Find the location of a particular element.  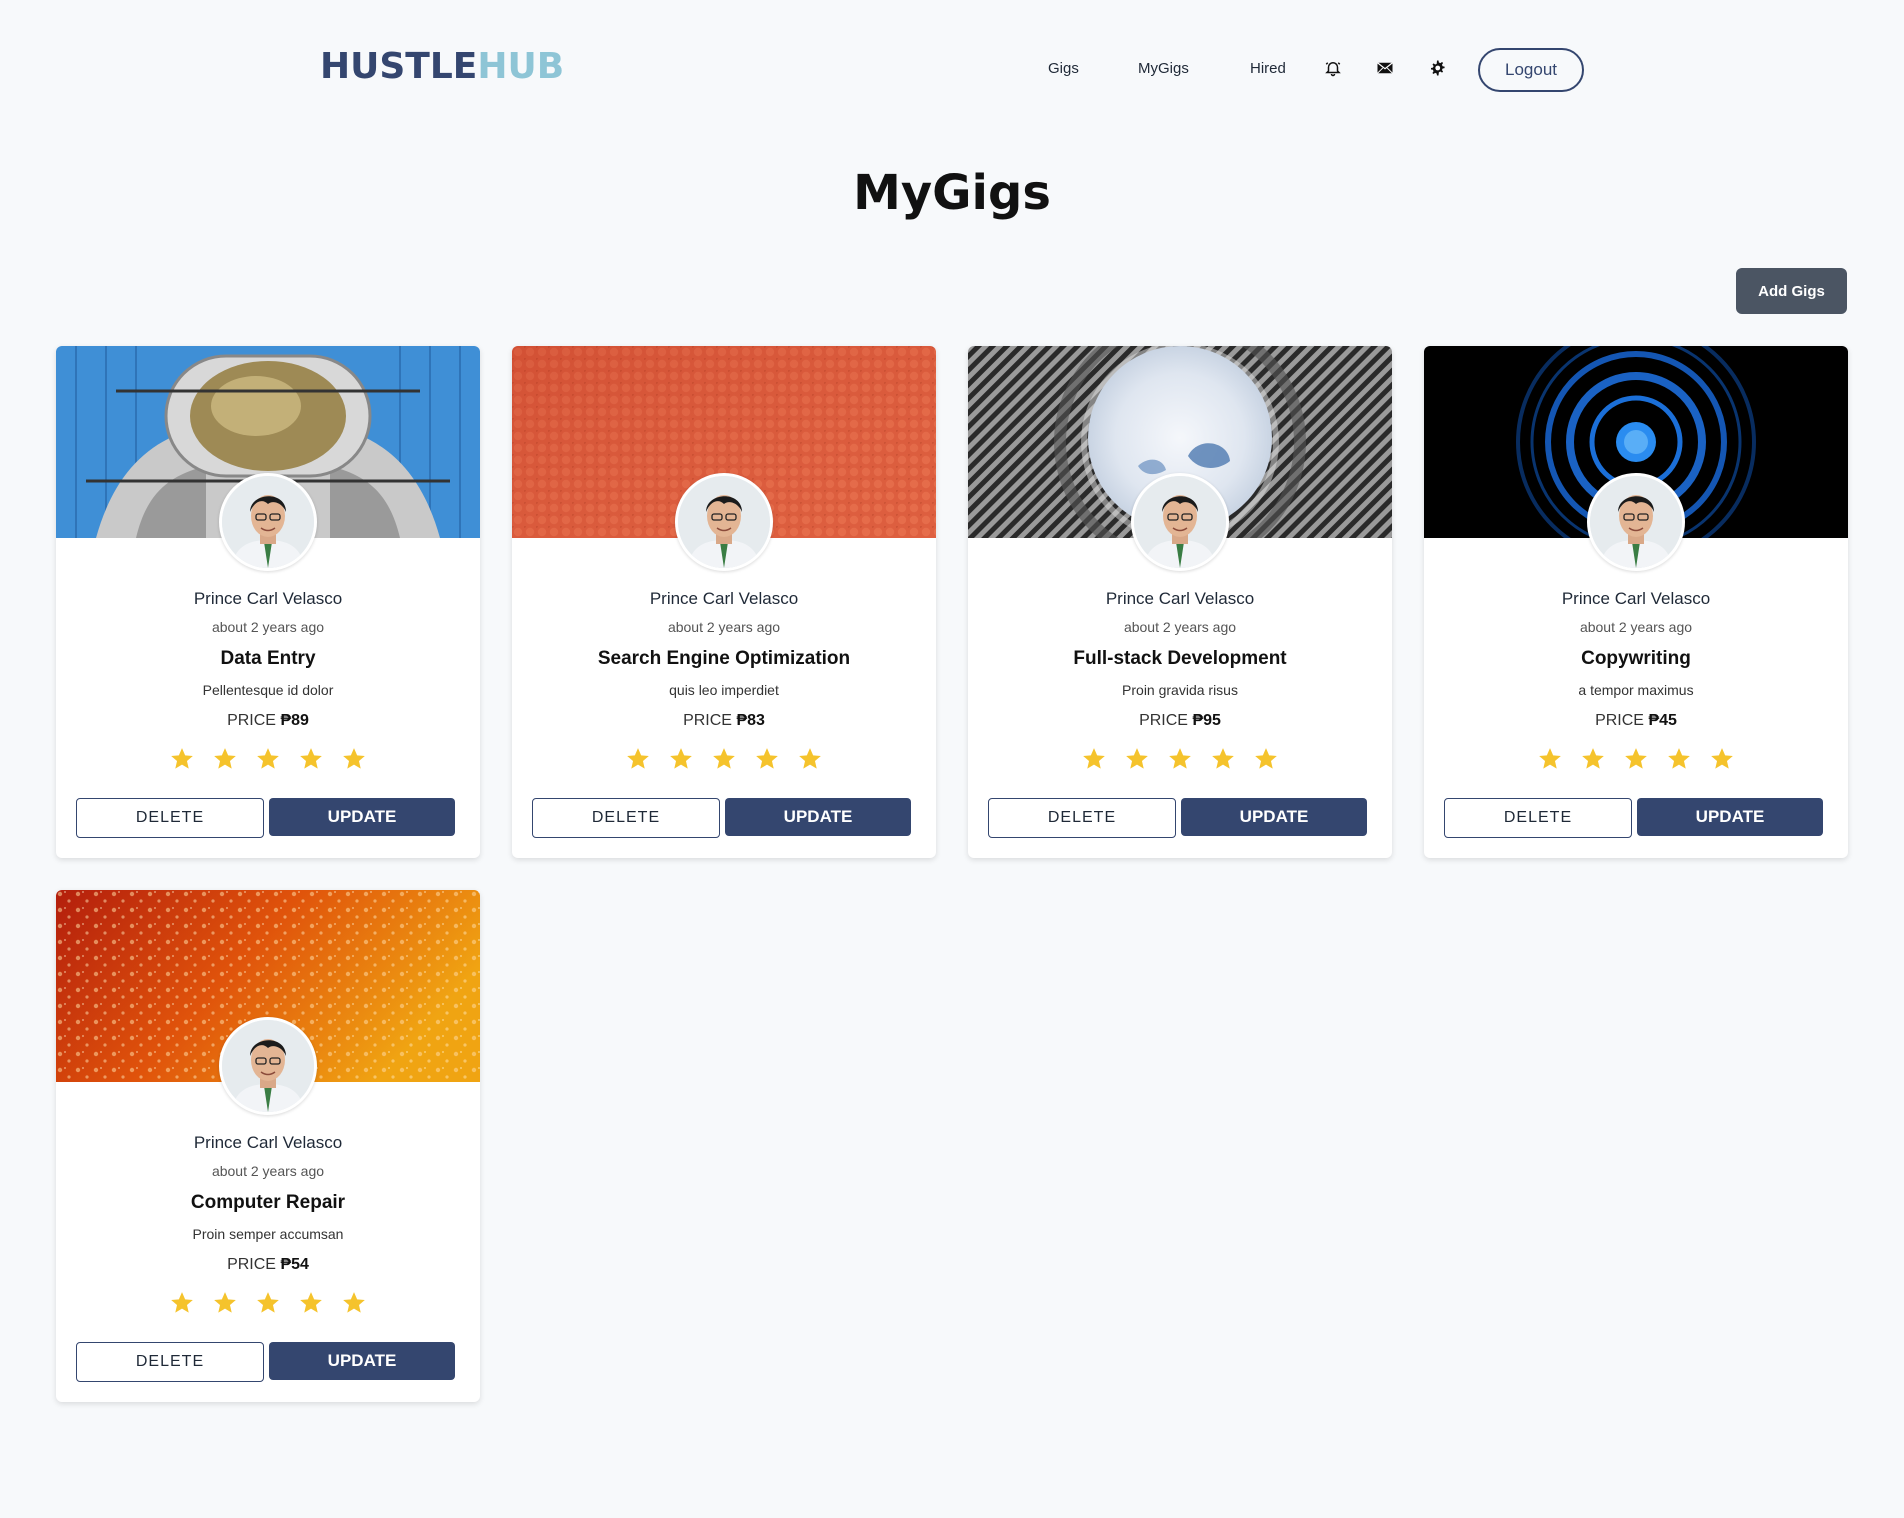

gig-title: Search Engine Optimization is located at coordinates (724, 658).